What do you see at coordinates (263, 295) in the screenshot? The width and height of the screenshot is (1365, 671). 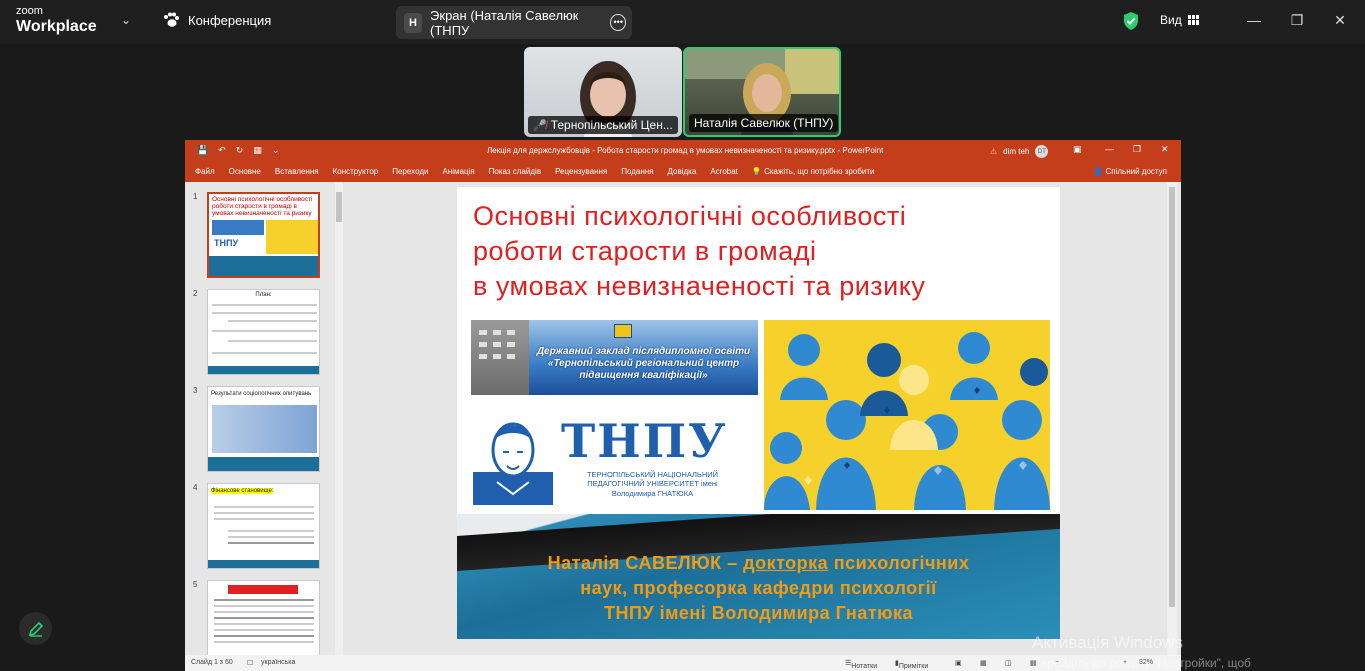 I see `thumb-title: План:` at bounding box center [263, 295].